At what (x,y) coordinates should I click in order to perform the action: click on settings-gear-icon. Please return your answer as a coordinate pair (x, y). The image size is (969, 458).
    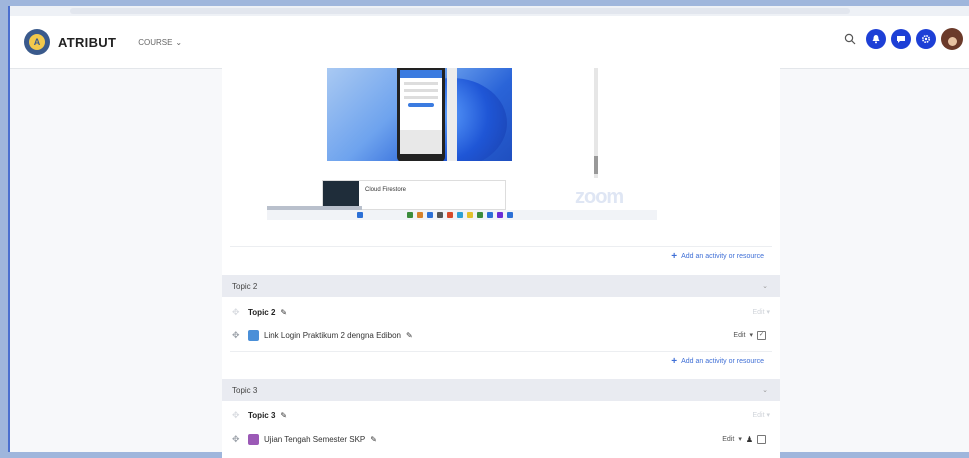
    Looking at the image, I should click on (926, 39).